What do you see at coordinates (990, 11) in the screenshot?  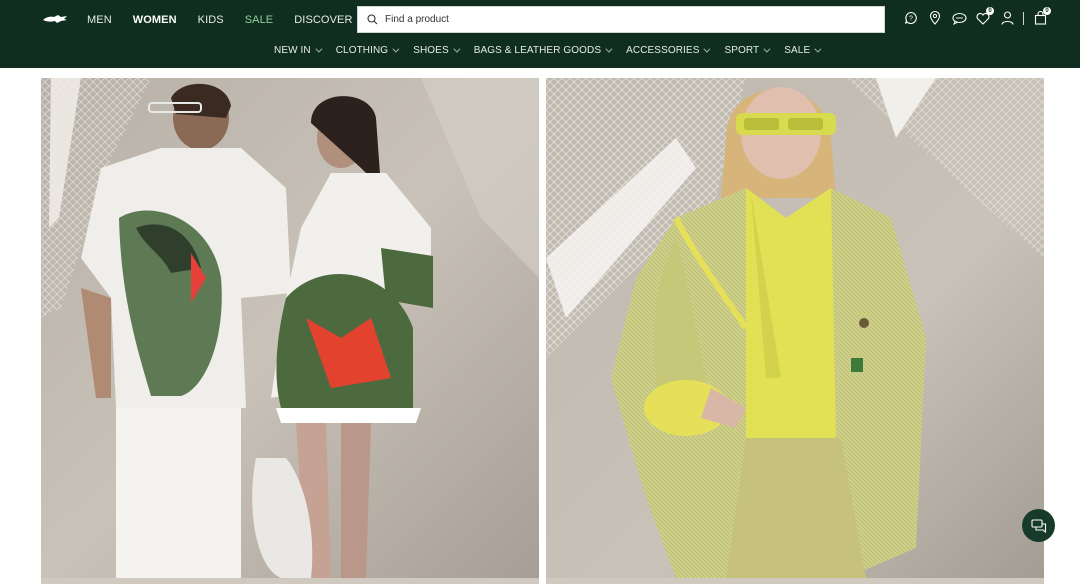 I see `wishlist-count-badge: 0` at bounding box center [990, 11].